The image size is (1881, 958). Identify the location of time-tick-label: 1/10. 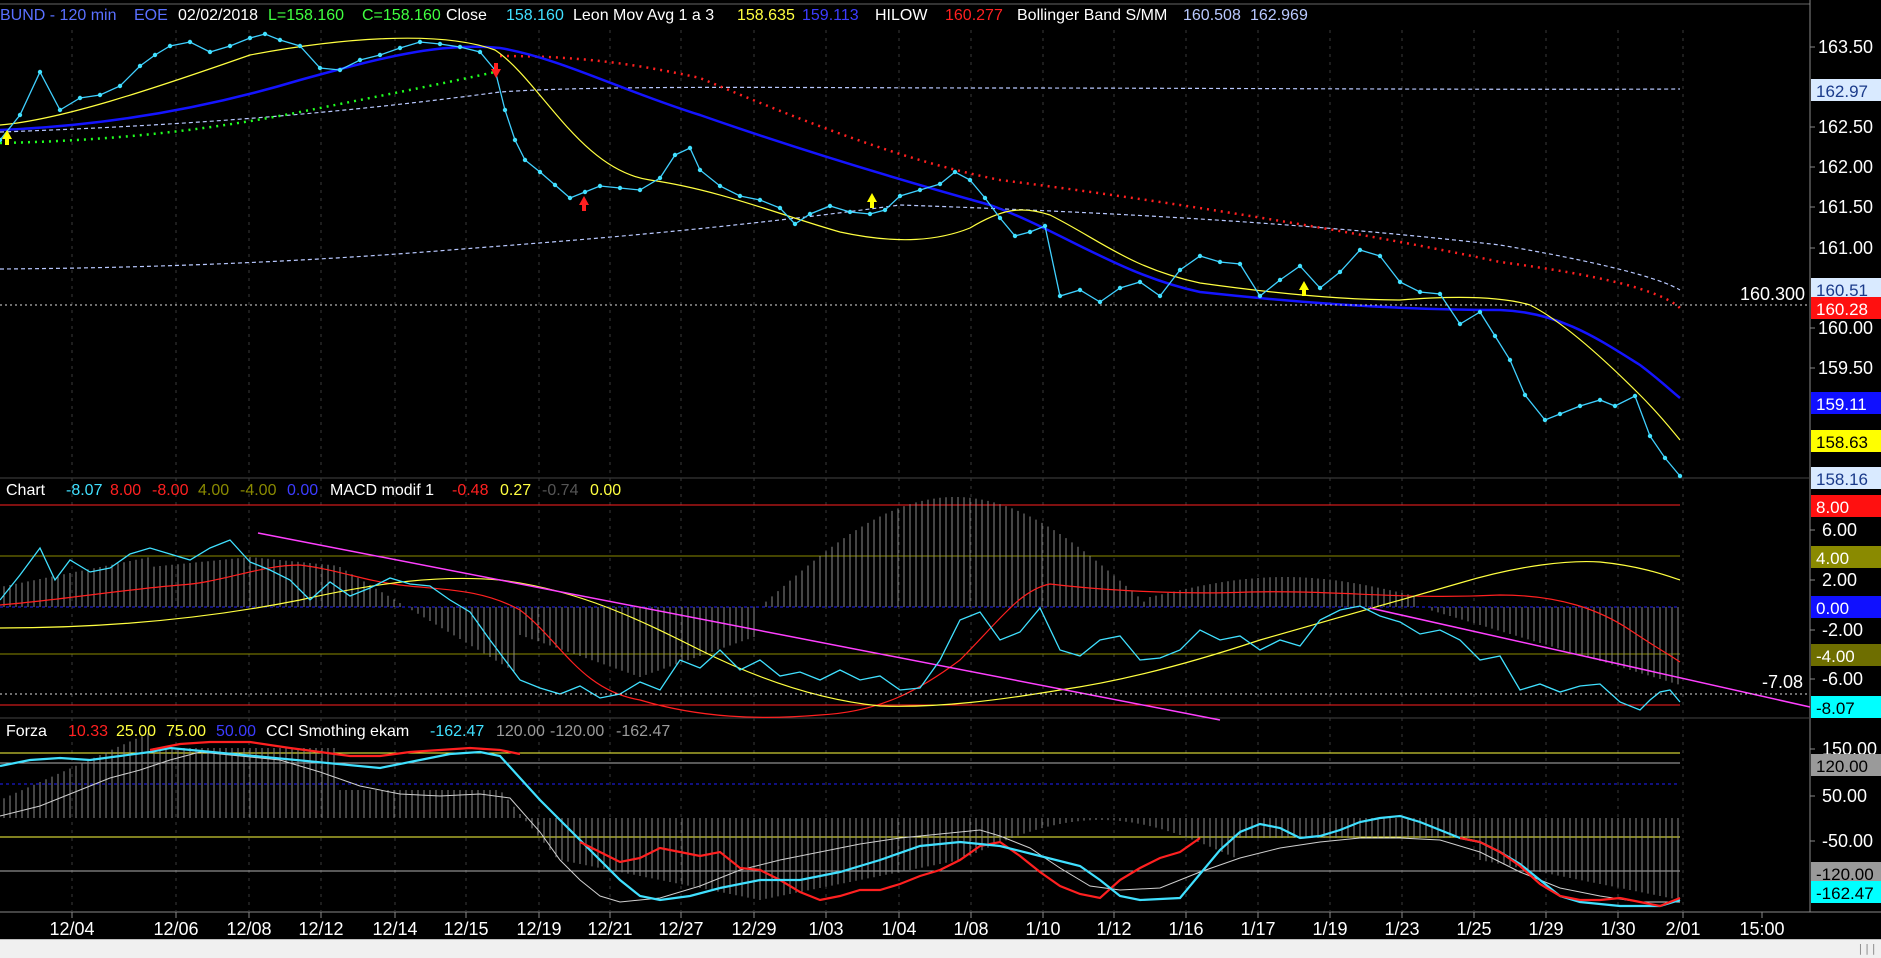
(1042, 929).